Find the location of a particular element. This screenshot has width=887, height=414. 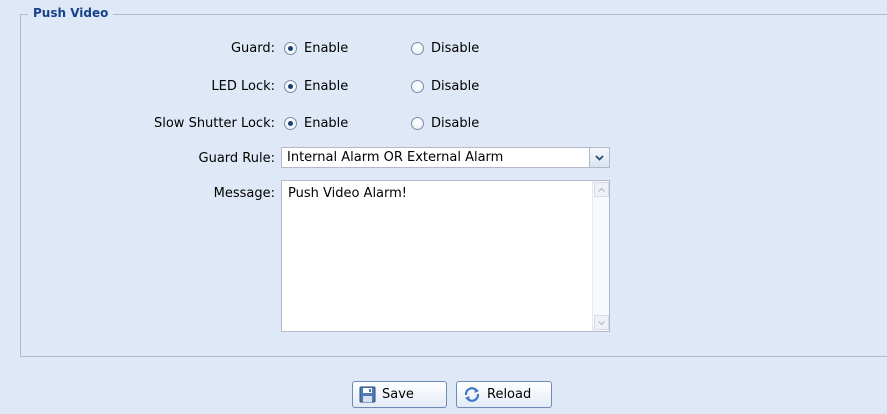

led-lock-enable-radio: Enable is located at coordinates (316, 86).